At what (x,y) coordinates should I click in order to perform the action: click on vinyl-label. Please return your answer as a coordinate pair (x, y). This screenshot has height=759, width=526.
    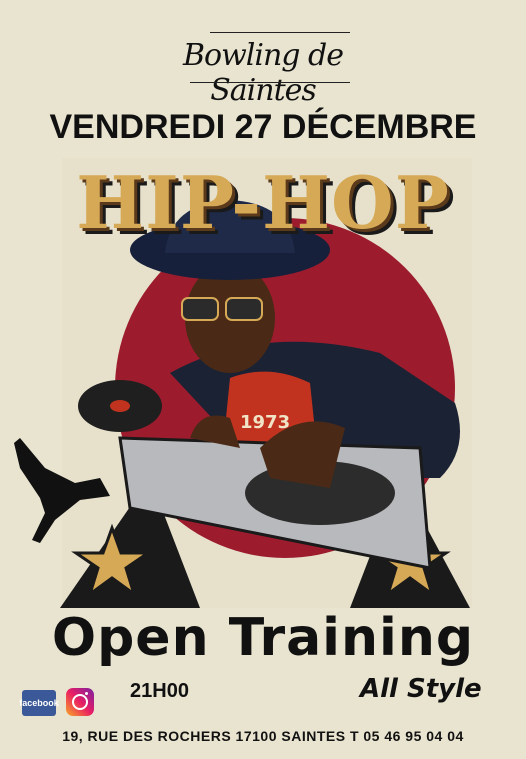
    Looking at the image, I should click on (120, 406).